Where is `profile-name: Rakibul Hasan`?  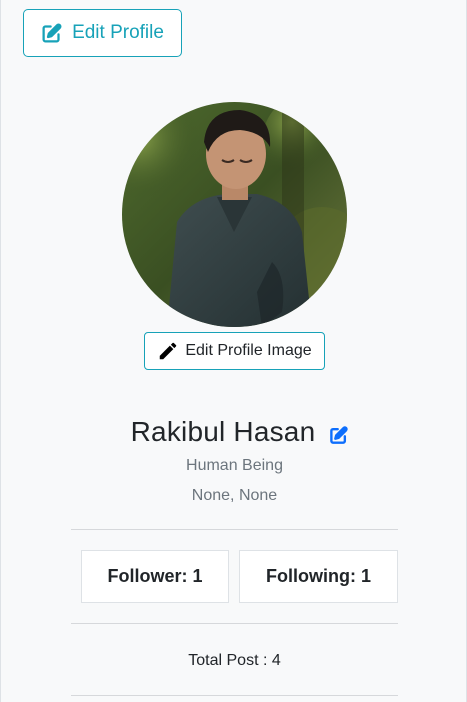
profile-name: Rakibul Hasan is located at coordinates (223, 431).